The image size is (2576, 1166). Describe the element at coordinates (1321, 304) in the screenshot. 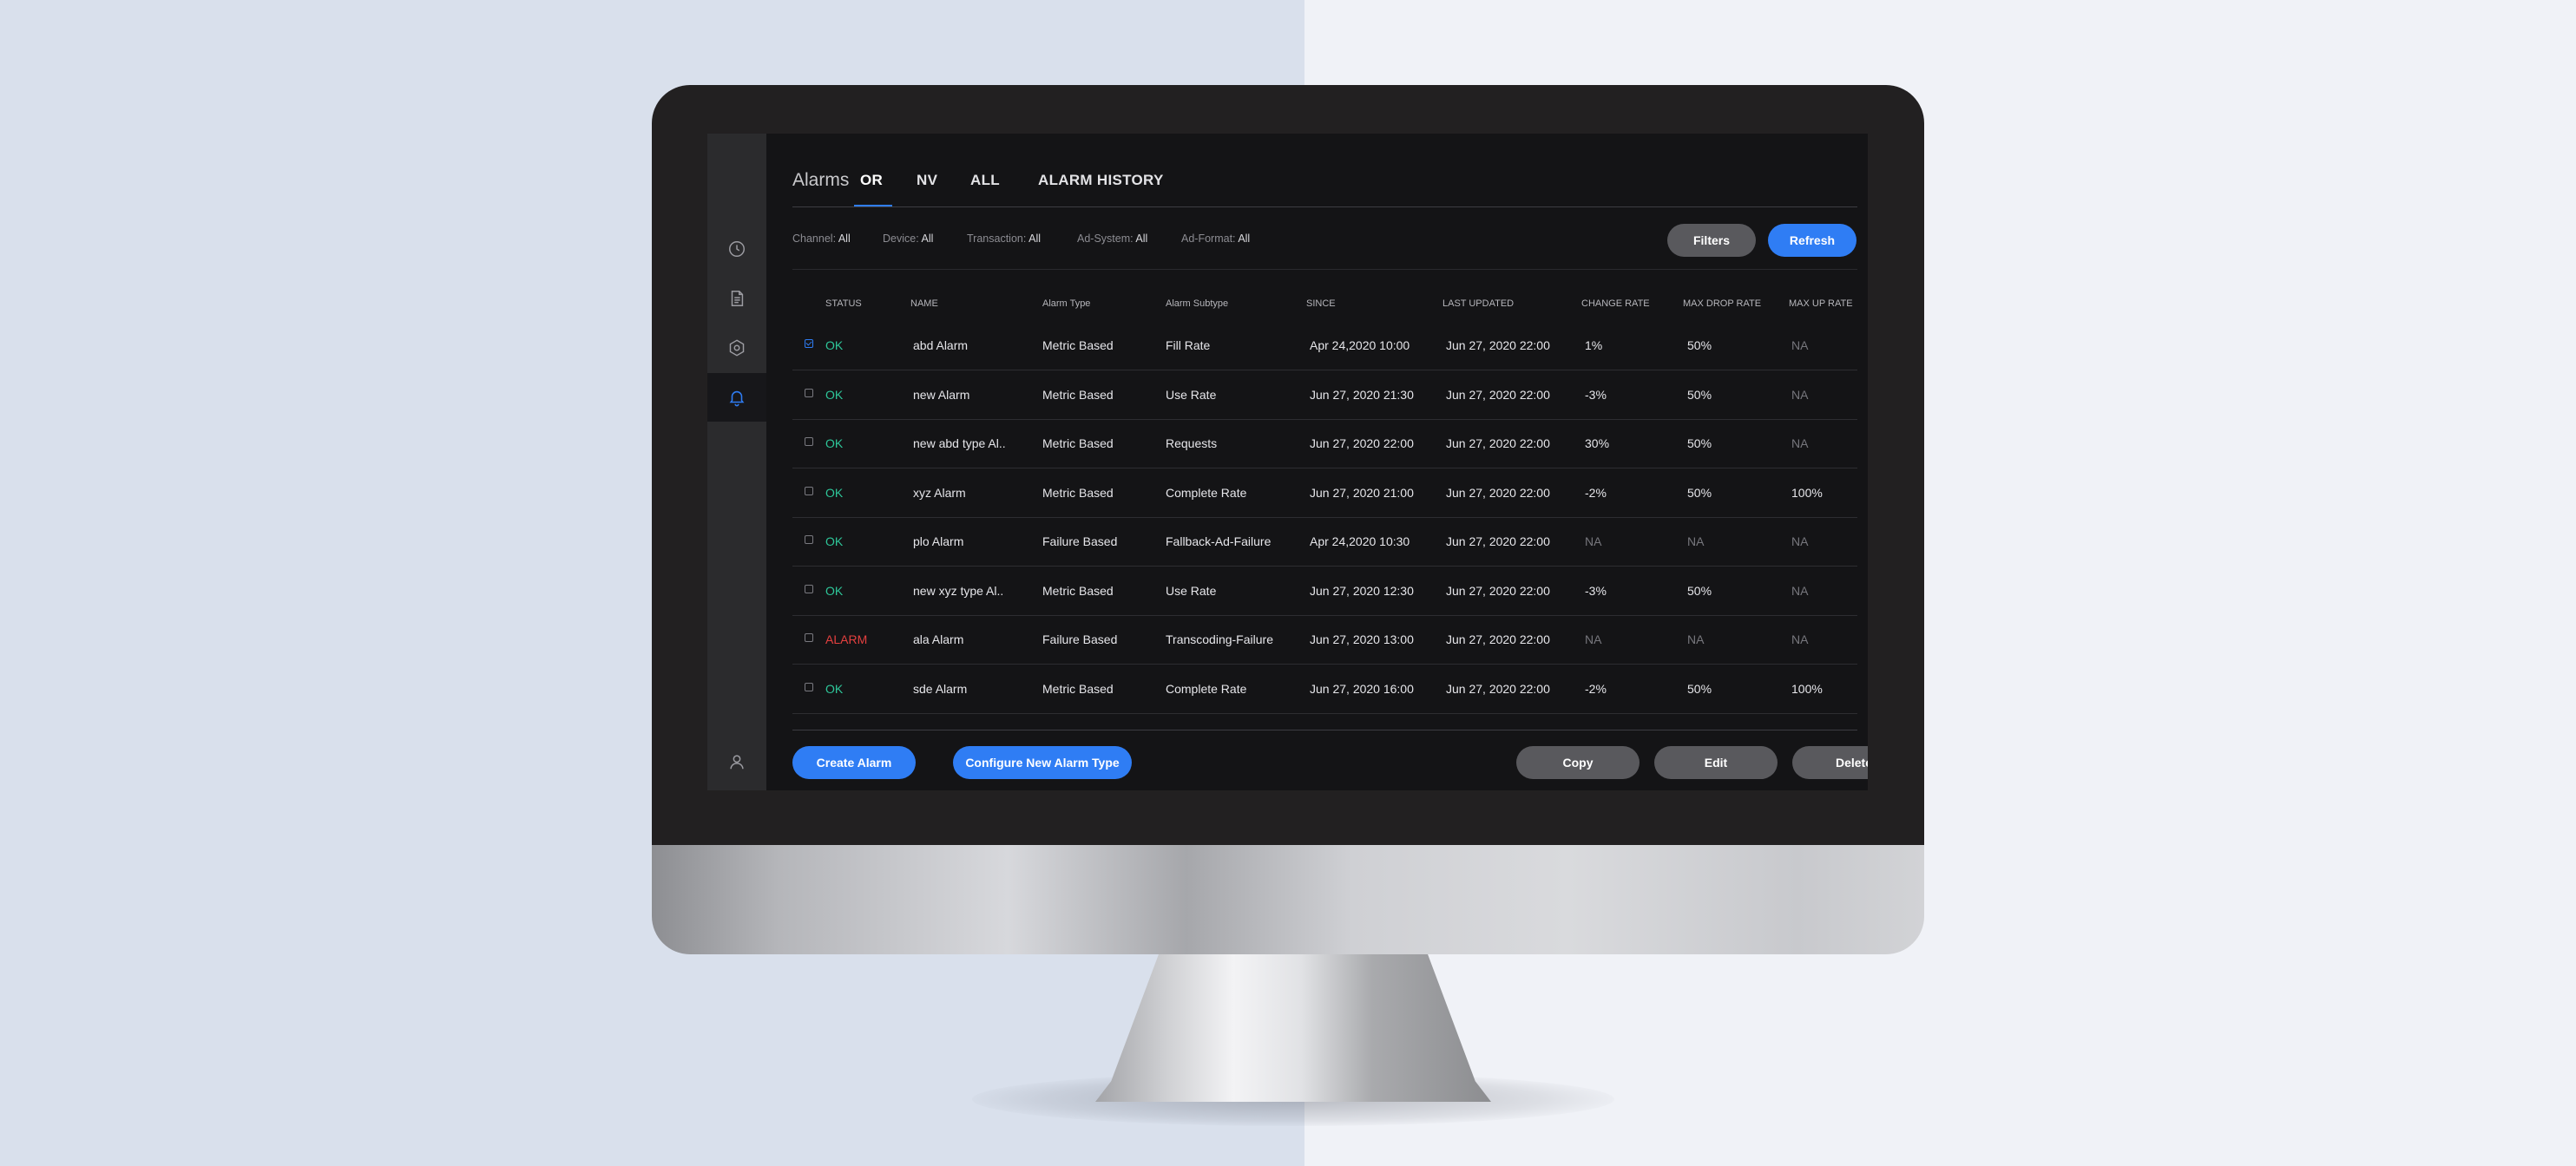

I see `column-header-since: SINCE` at that location.